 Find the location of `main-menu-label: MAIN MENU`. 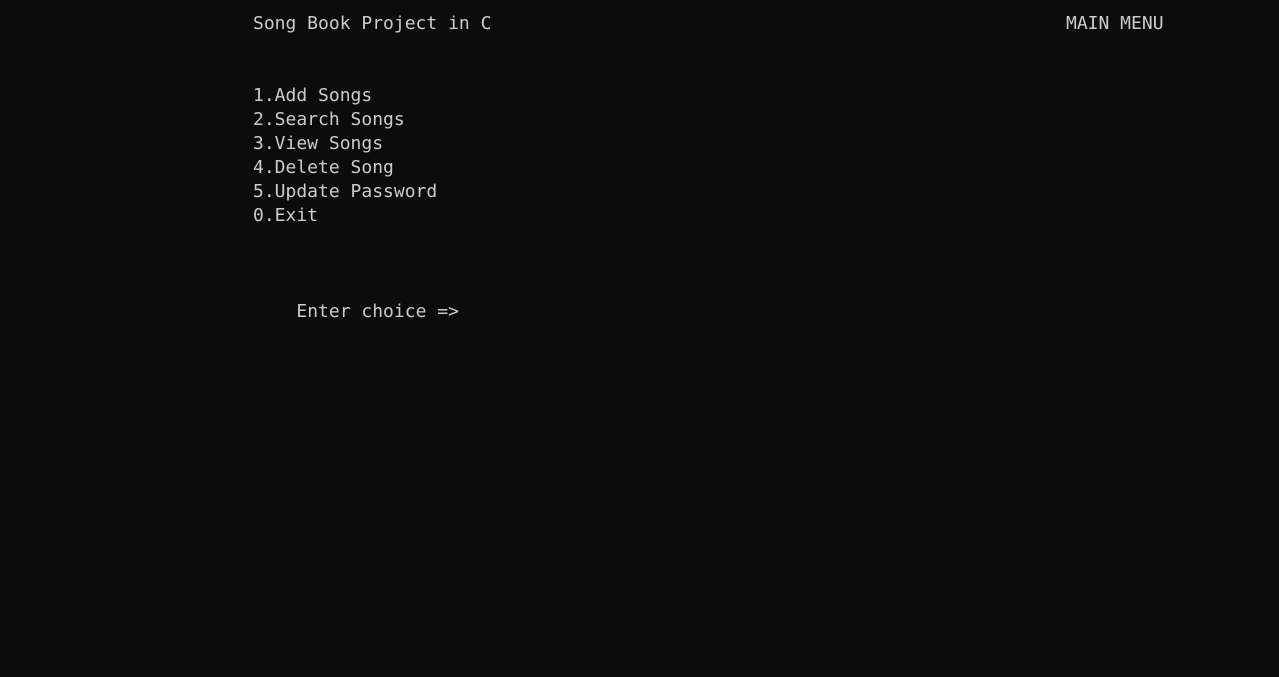

main-menu-label: MAIN MENU is located at coordinates (1115, 23).